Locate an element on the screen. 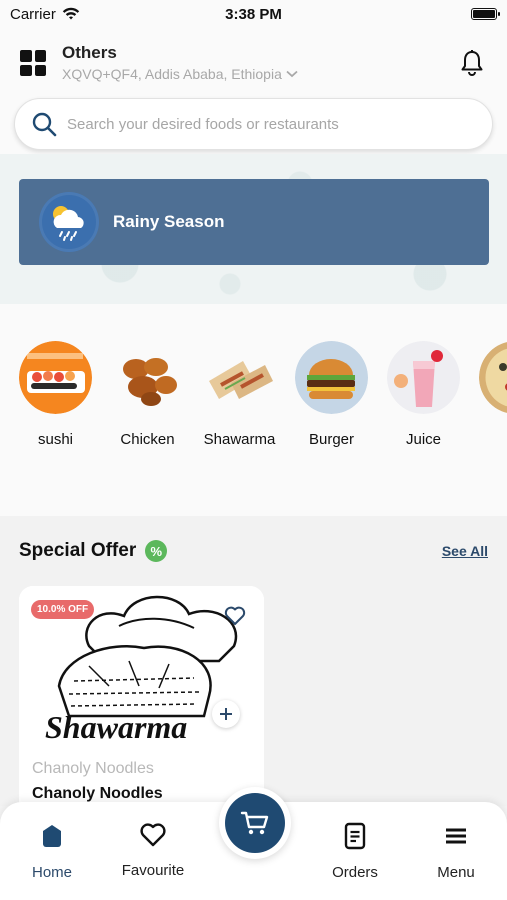 Image resolution: width=507 pixels, height=900 pixels. menu-icon is located at coordinates (456, 836).